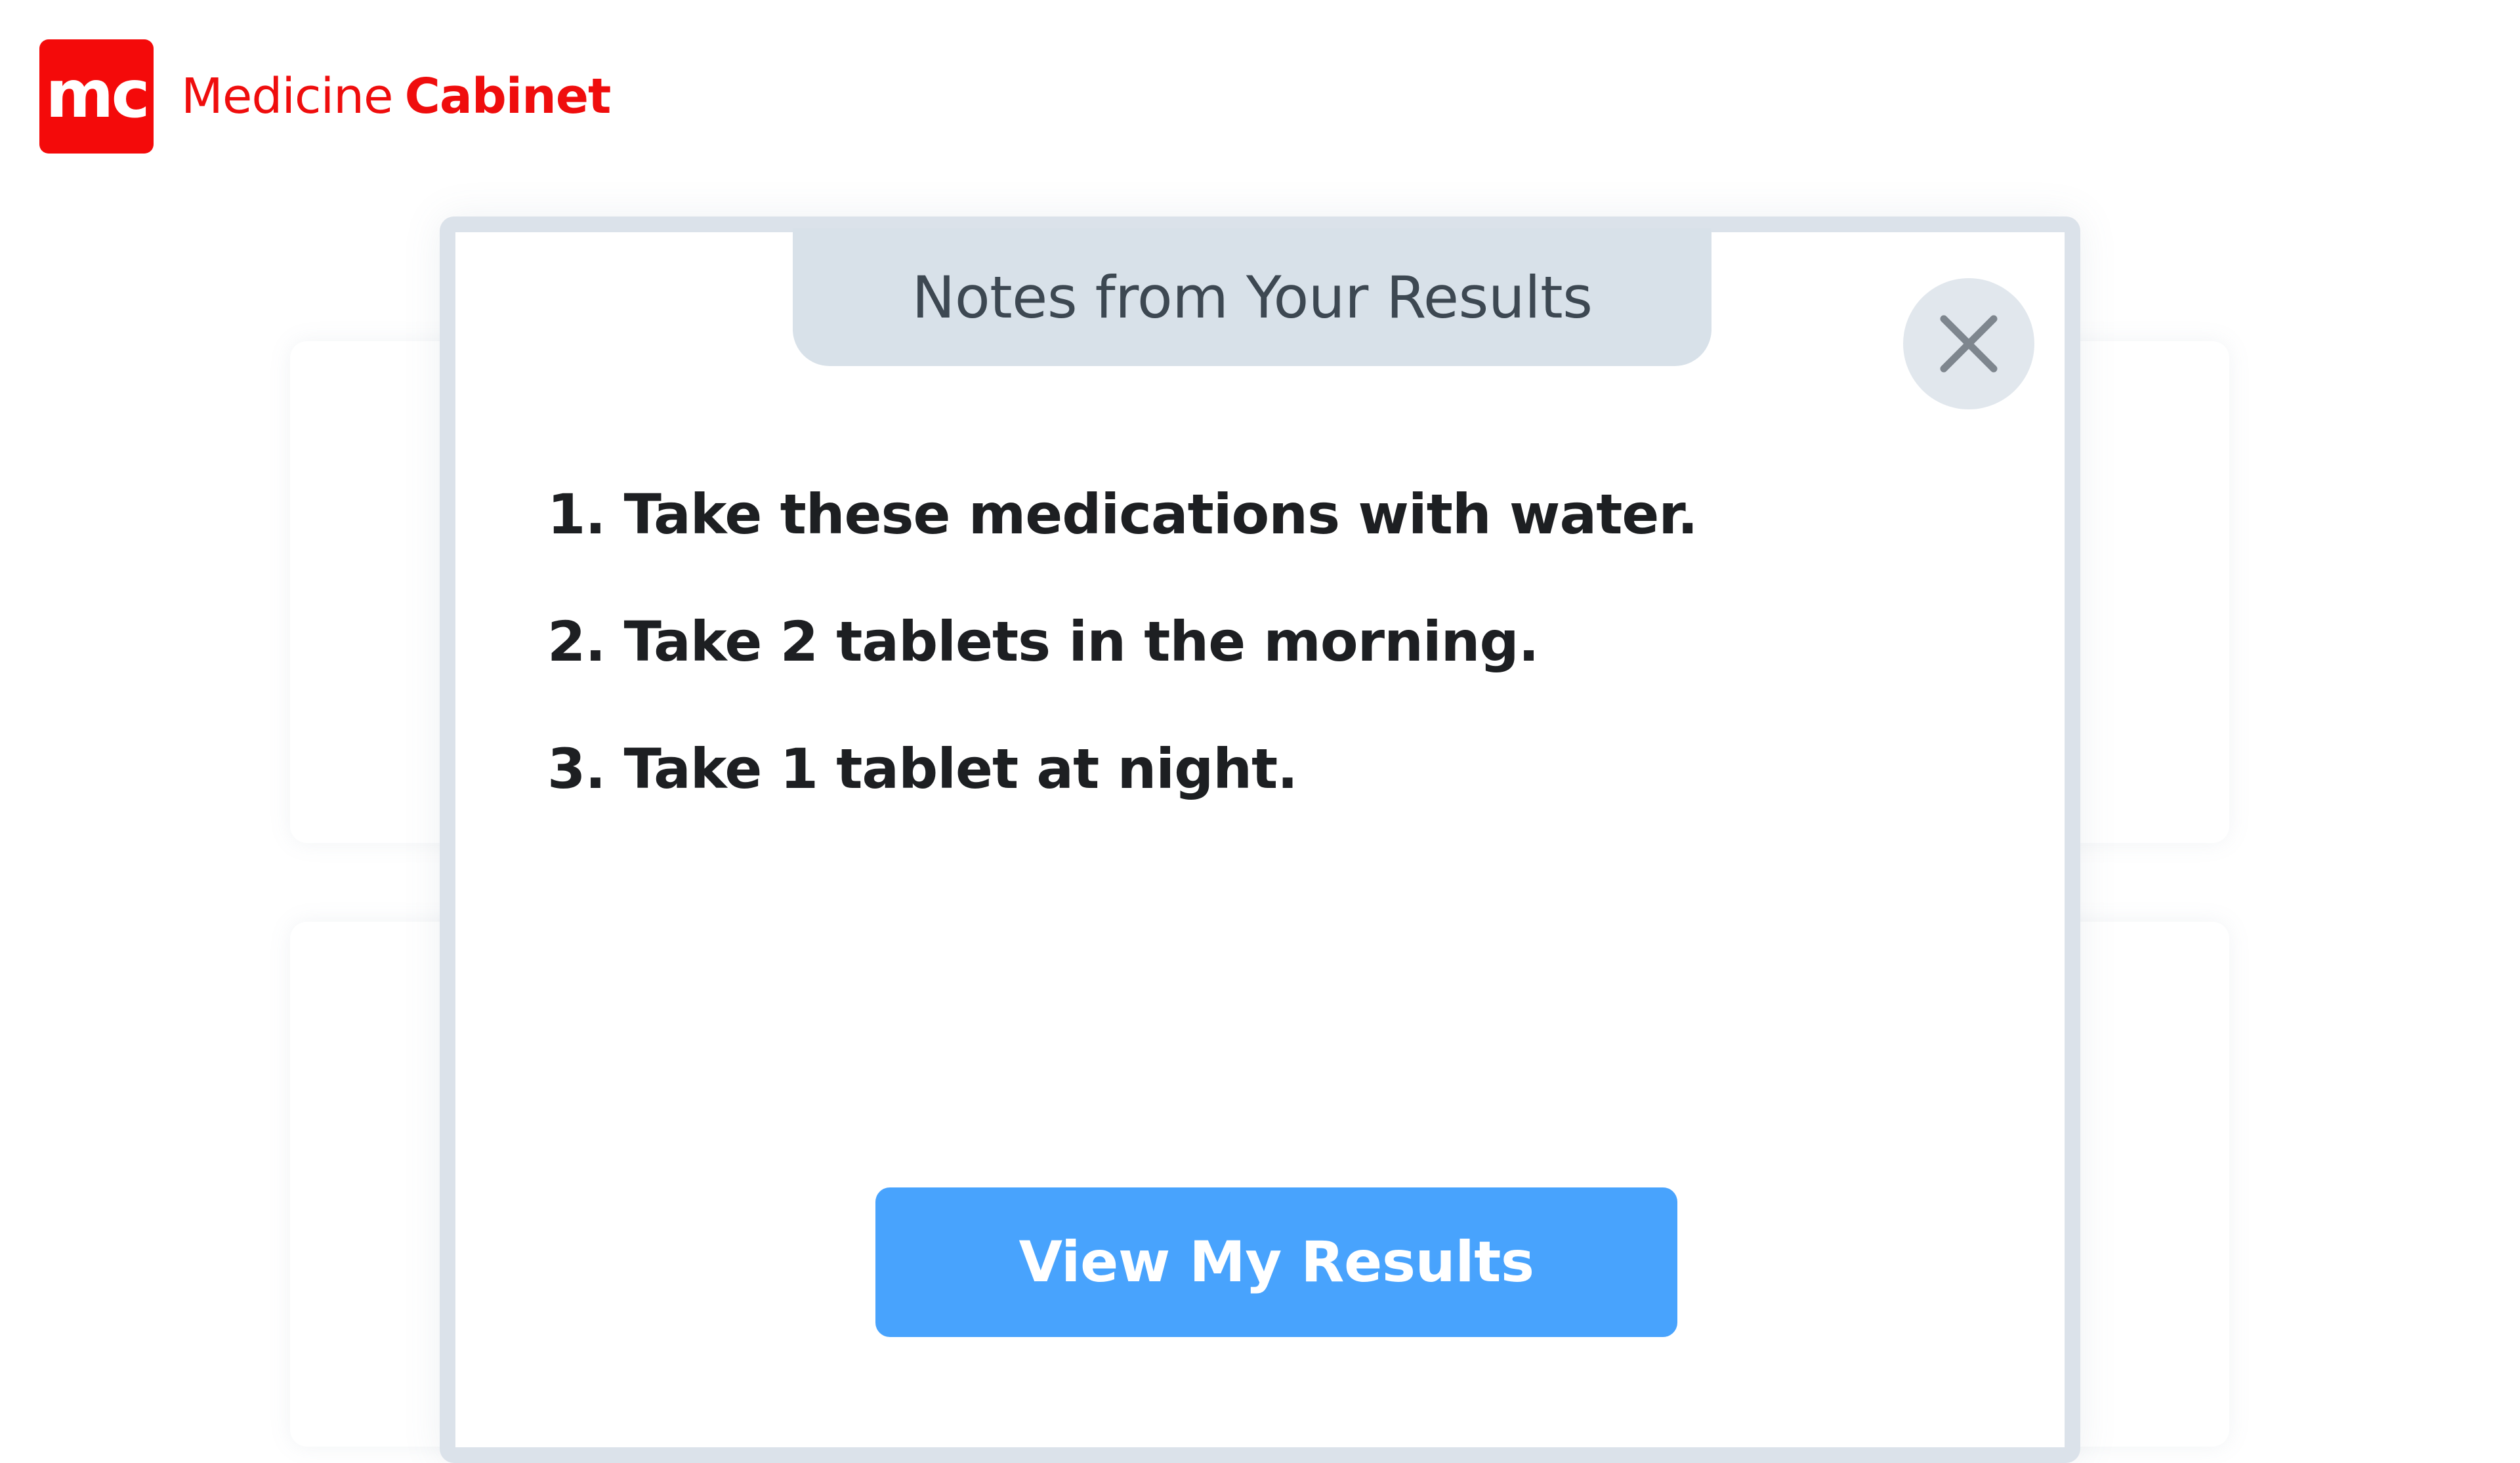 The width and height of the screenshot is (2520, 1463). What do you see at coordinates (287, 97) in the screenshot?
I see `brand-name-light: Medicine` at bounding box center [287, 97].